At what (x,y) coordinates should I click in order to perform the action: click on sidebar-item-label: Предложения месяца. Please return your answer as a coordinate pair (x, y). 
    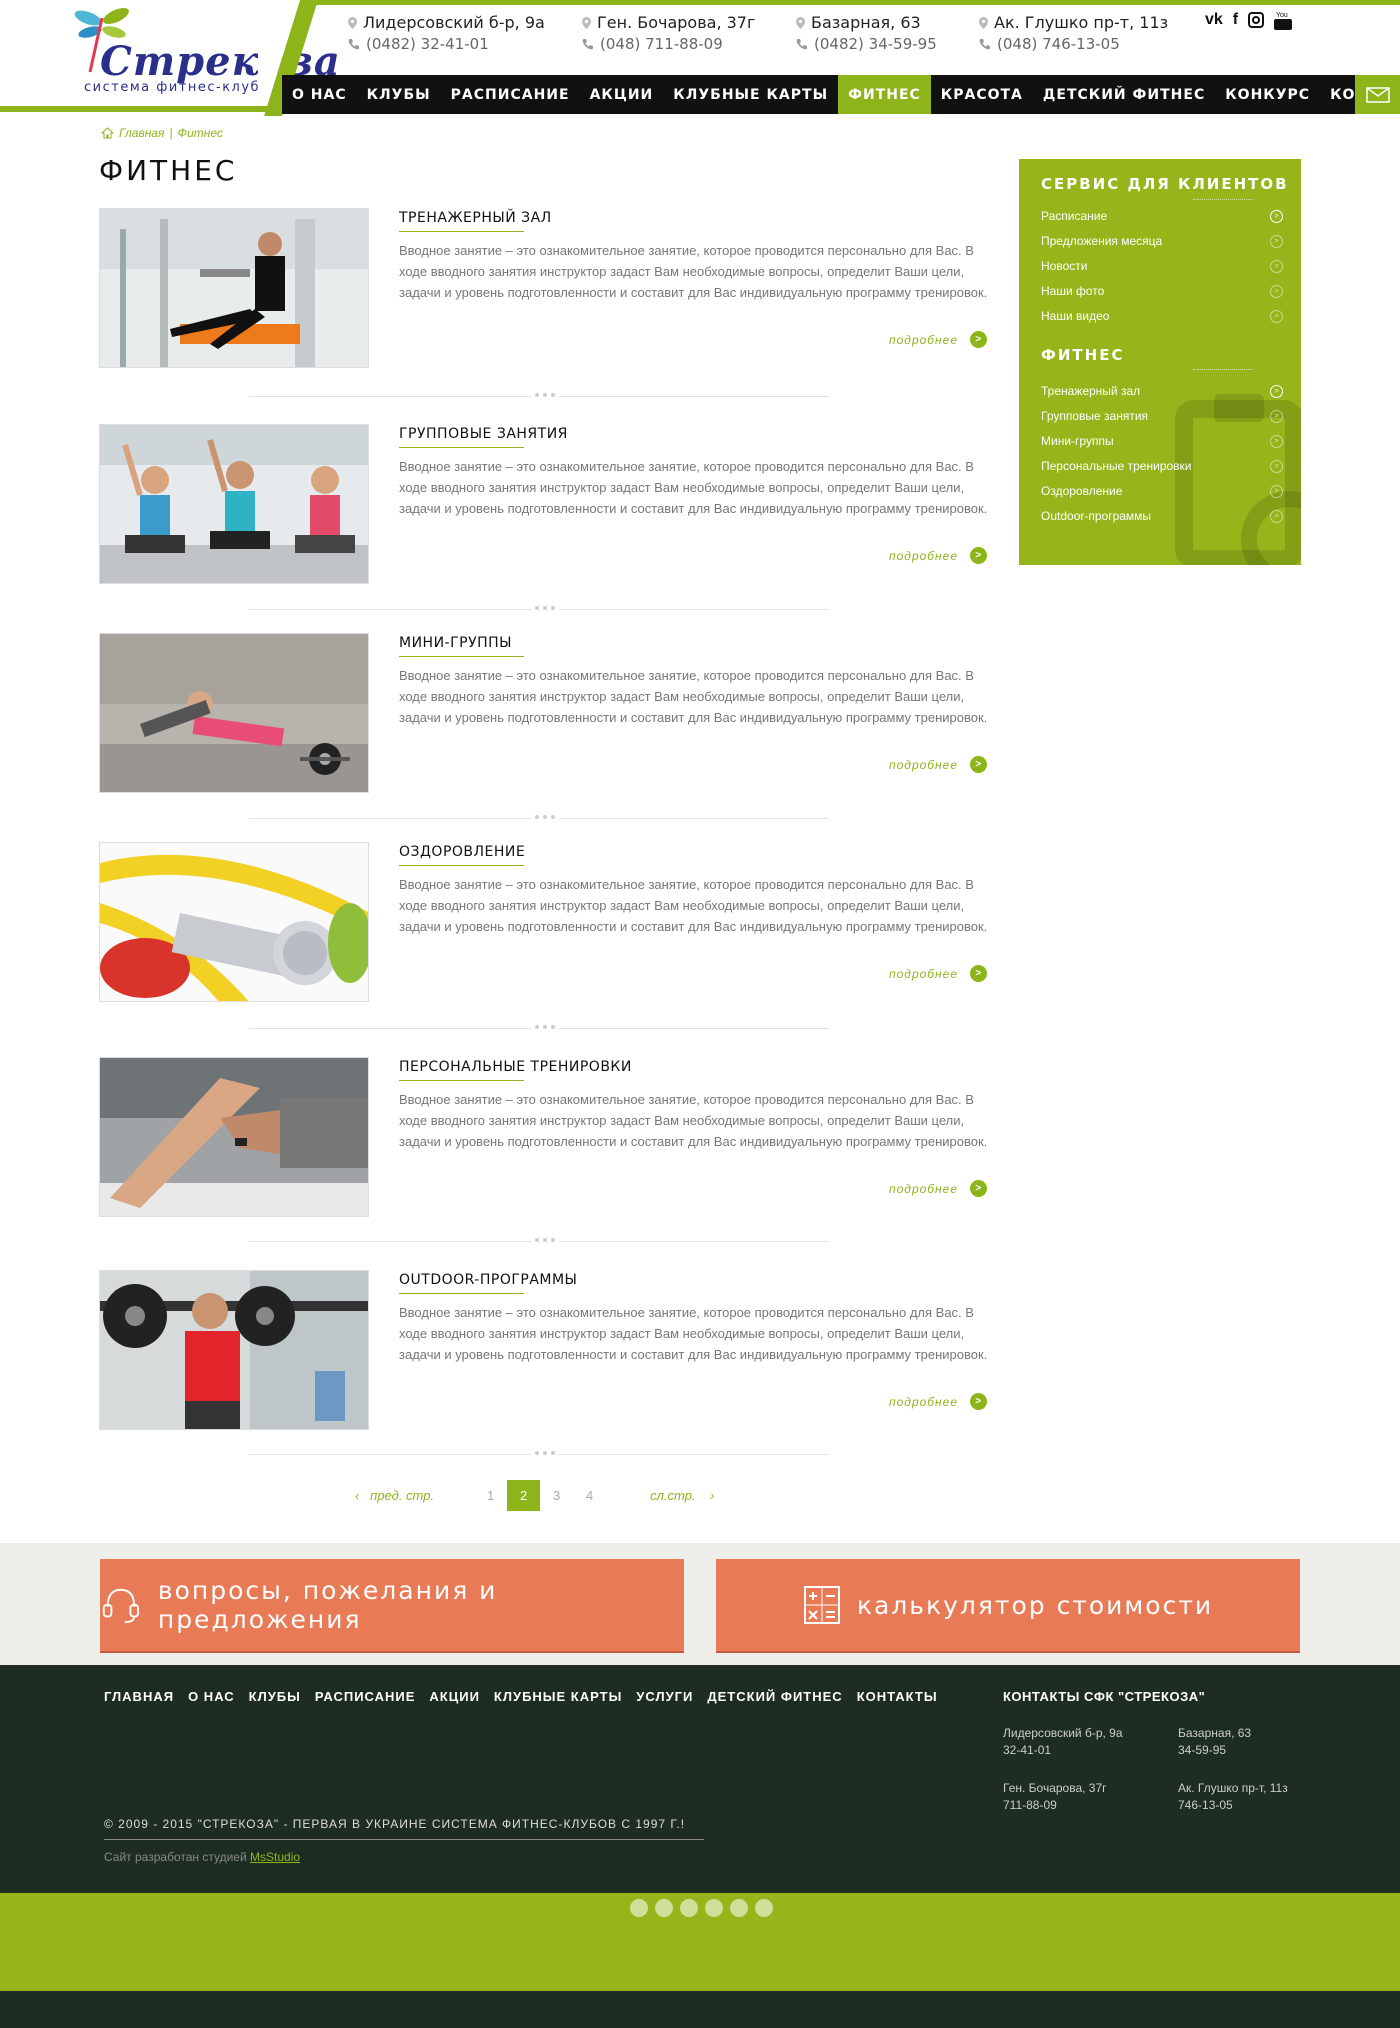
    Looking at the image, I should click on (1102, 241).